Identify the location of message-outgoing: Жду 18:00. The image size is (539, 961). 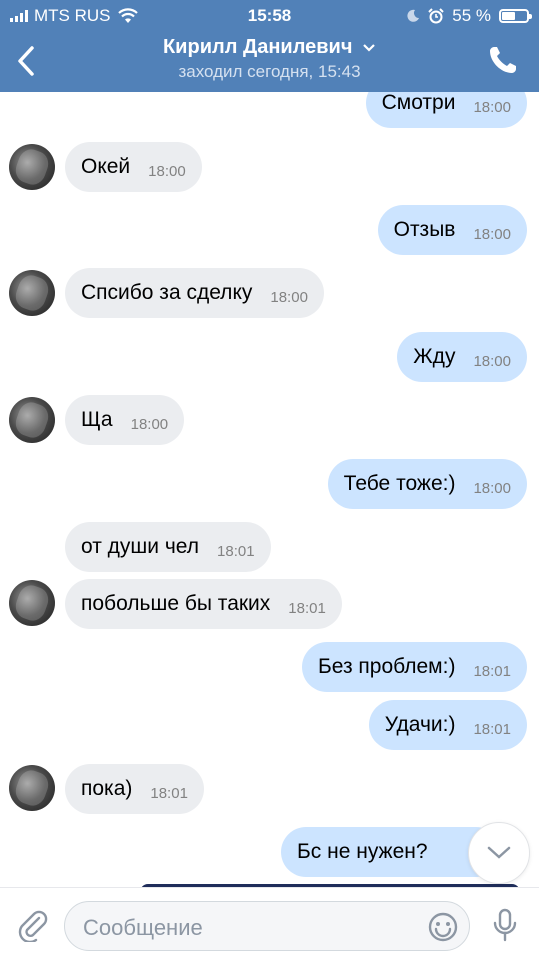
(462, 357).